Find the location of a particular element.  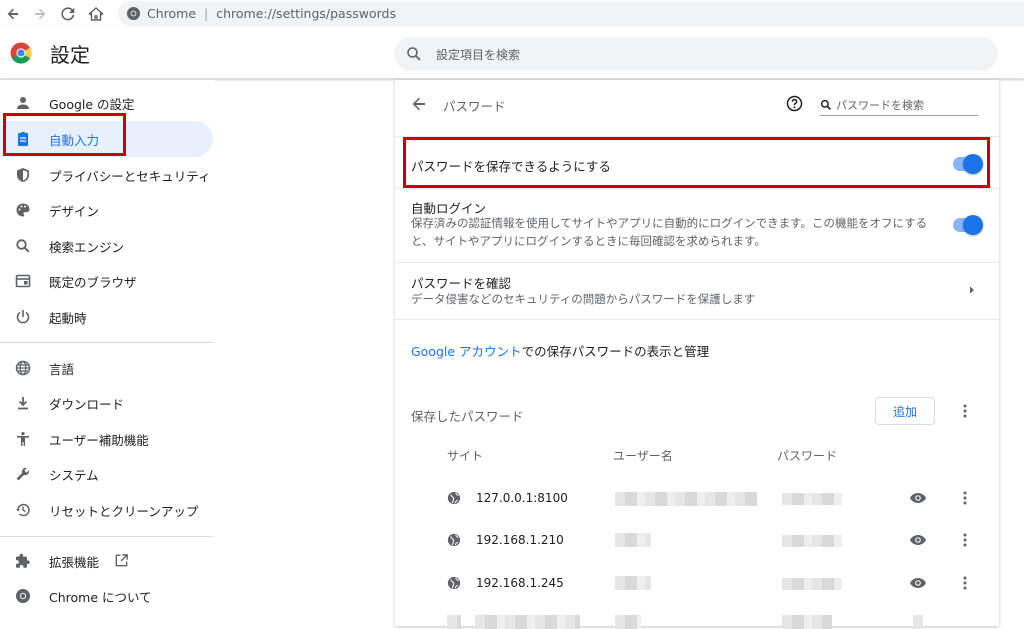

home-button is located at coordinates (96, 13).